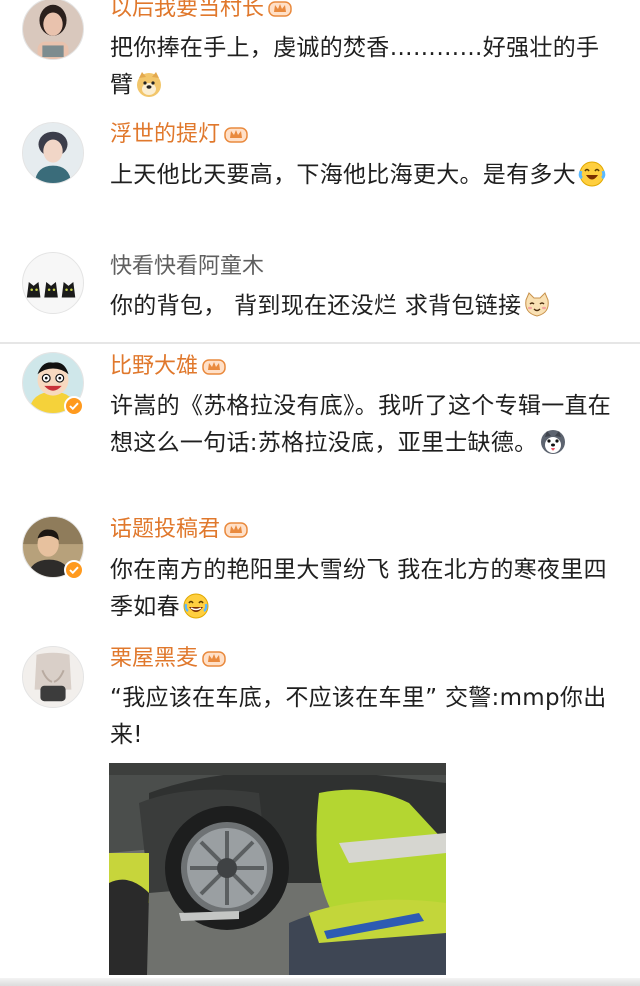  I want to click on comment-text: 上天他比天要高，下海他比海更大。是有多大, so click(362, 175).